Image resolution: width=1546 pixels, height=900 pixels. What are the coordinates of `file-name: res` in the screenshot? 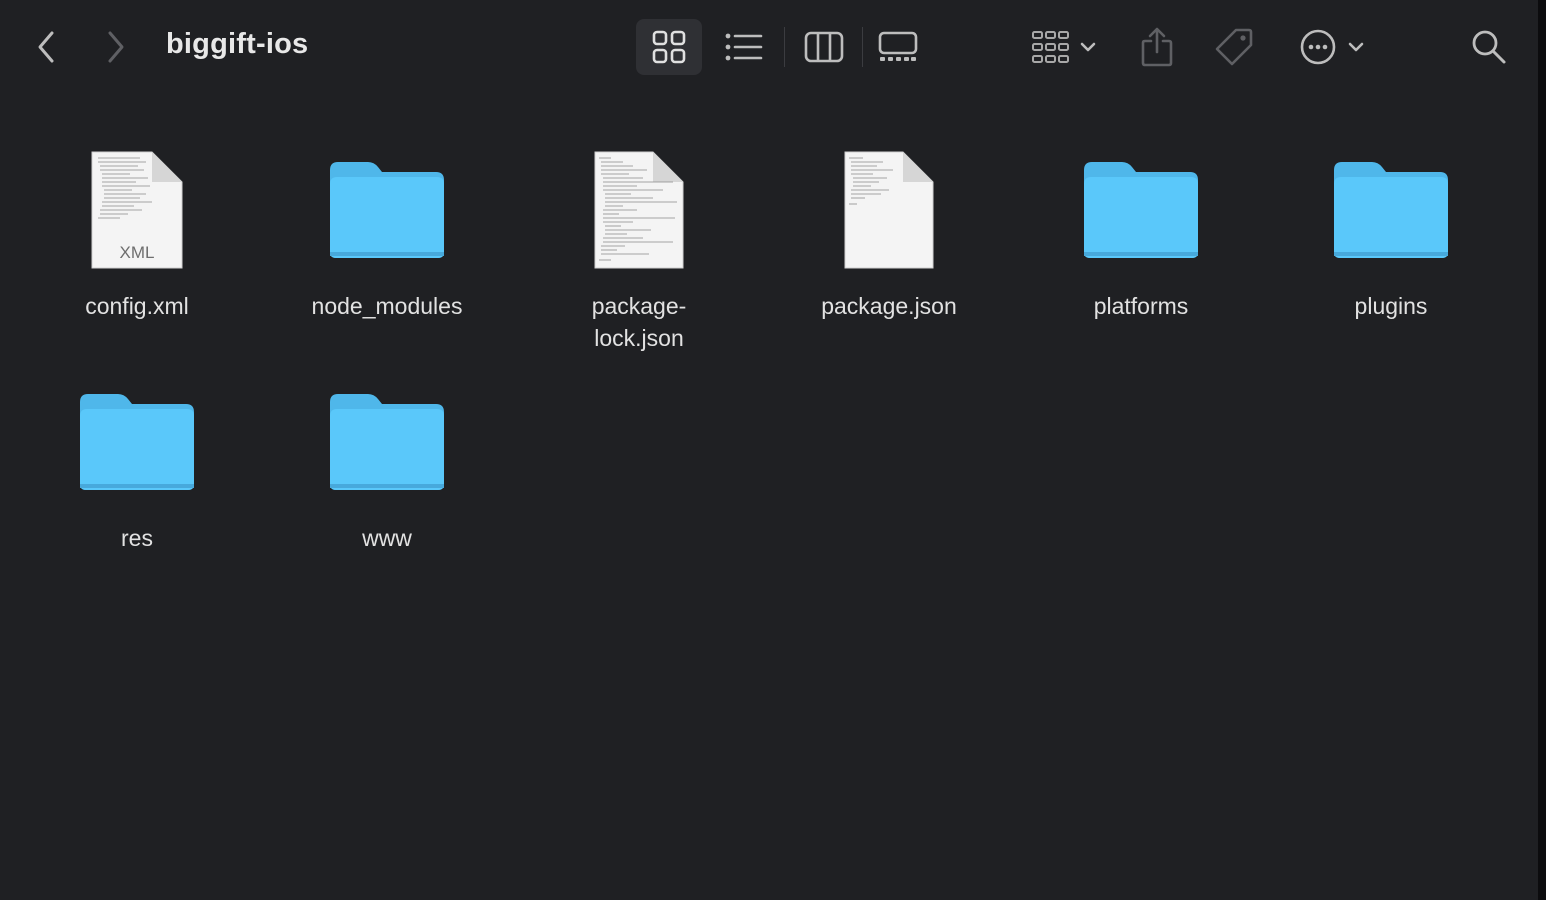 It's located at (137, 538).